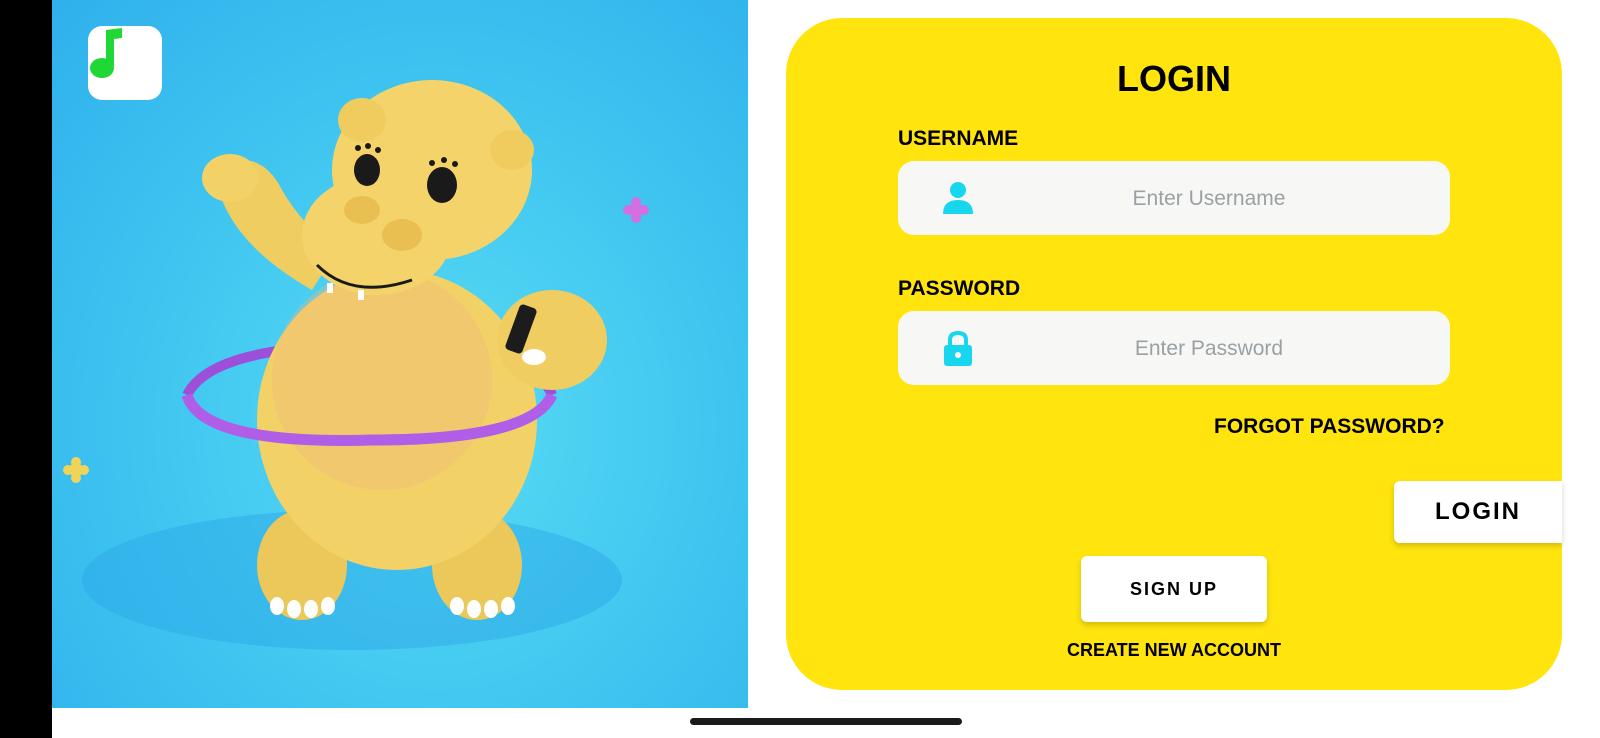 The height and width of the screenshot is (738, 1600). Describe the element at coordinates (76, 470) in the screenshot. I see `sparkle-yellow` at that location.